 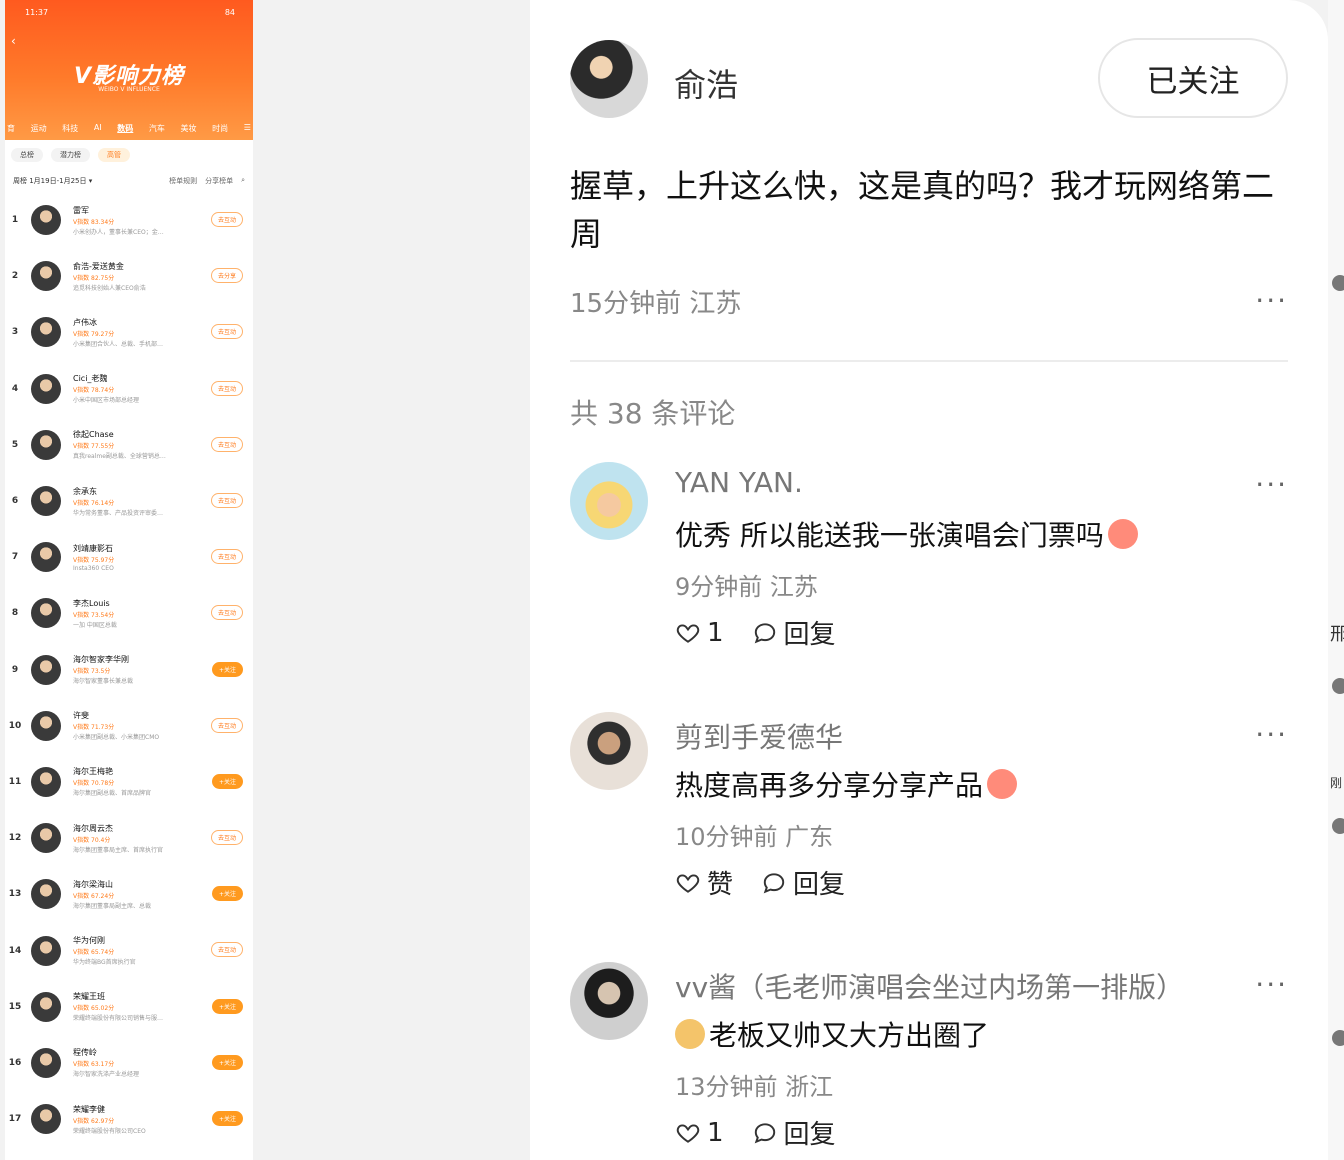 What do you see at coordinates (129, 276) in the screenshot?
I see `rank-row: 2 俞浩-爱送黄金 V指数 82.75分 追觅科技创始人兼CEO俞浩 去分享` at bounding box center [129, 276].